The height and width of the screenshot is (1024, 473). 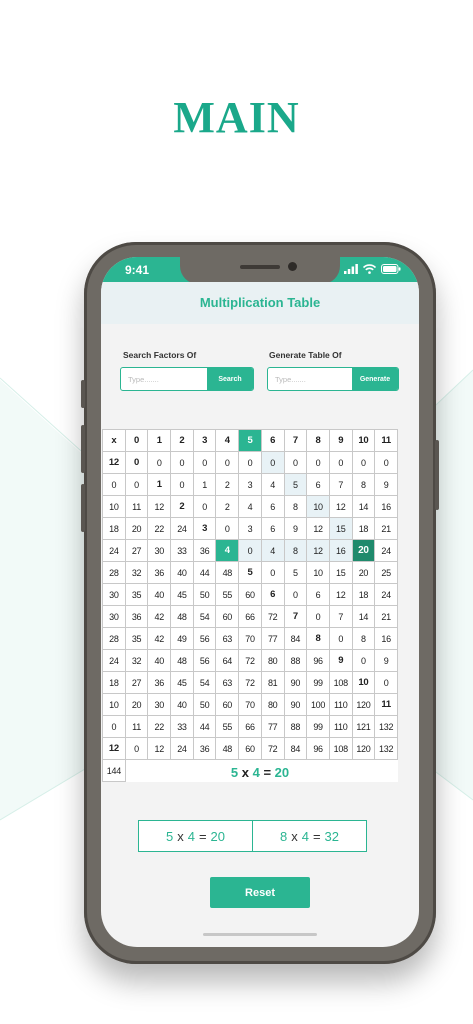 What do you see at coordinates (205, 441) in the screenshot?
I see `column-header: 3` at bounding box center [205, 441].